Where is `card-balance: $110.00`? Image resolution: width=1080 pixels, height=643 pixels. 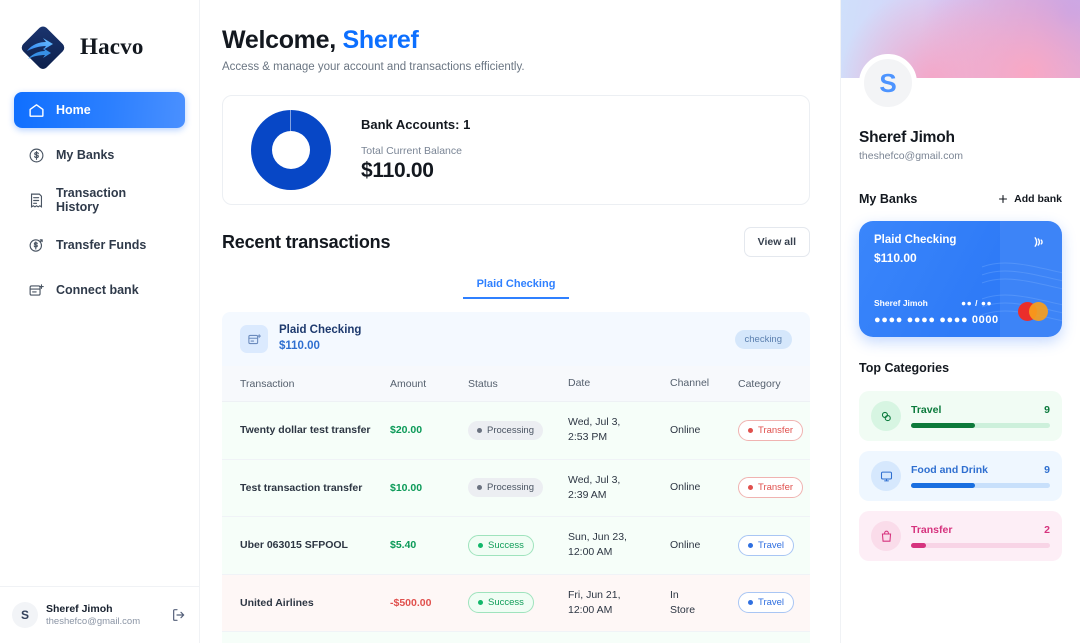
card-balance: $110.00 is located at coordinates (895, 258).